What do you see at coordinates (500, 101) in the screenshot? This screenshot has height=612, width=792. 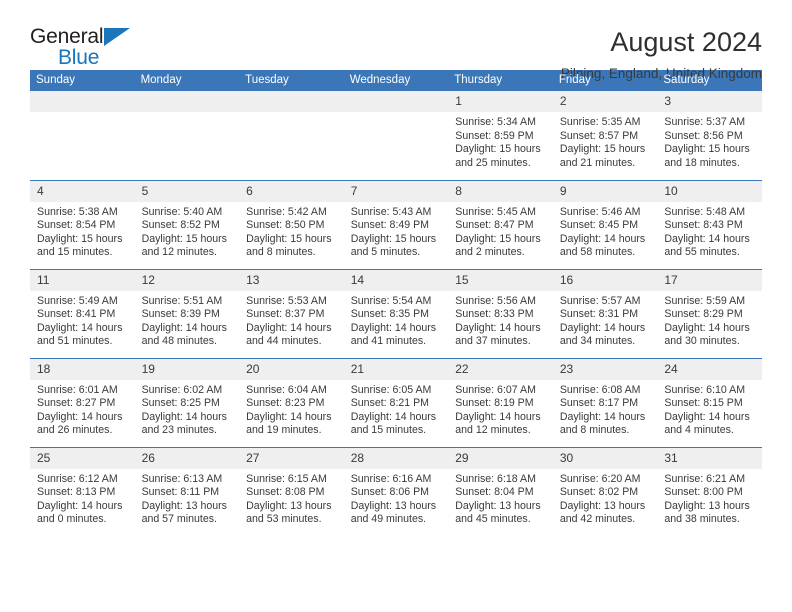 I see `day-number: 1` at bounding box center [500, 101].